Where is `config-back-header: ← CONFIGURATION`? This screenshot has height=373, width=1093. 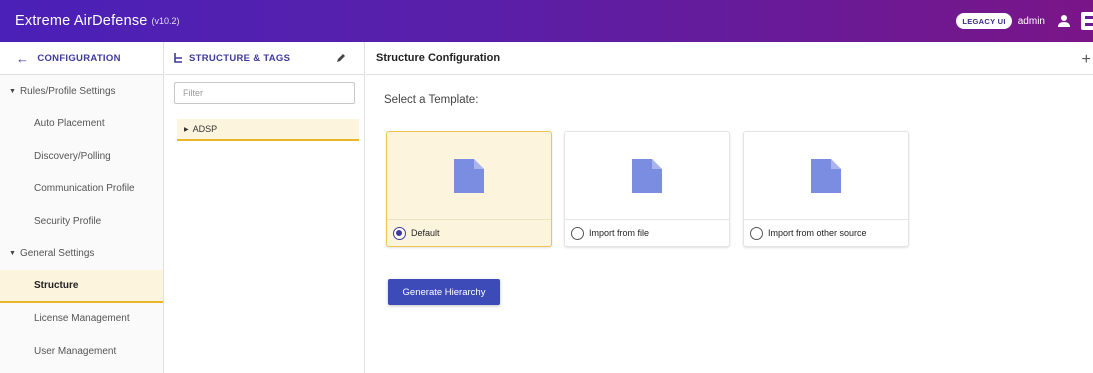
config-back-header: ← CONFIGURATION is located at coordinates (81, 58).